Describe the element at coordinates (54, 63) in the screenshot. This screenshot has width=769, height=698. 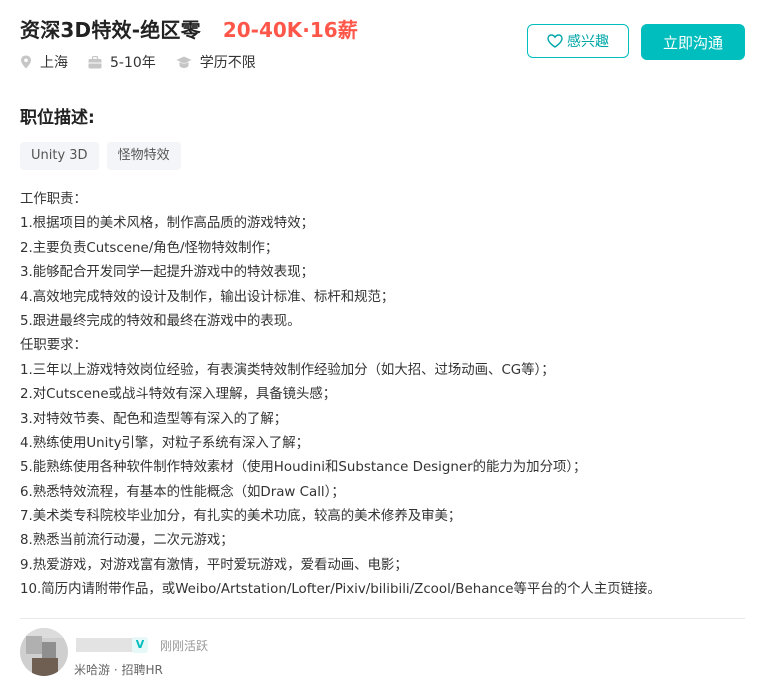
I see `location-text: 上海` at that location.